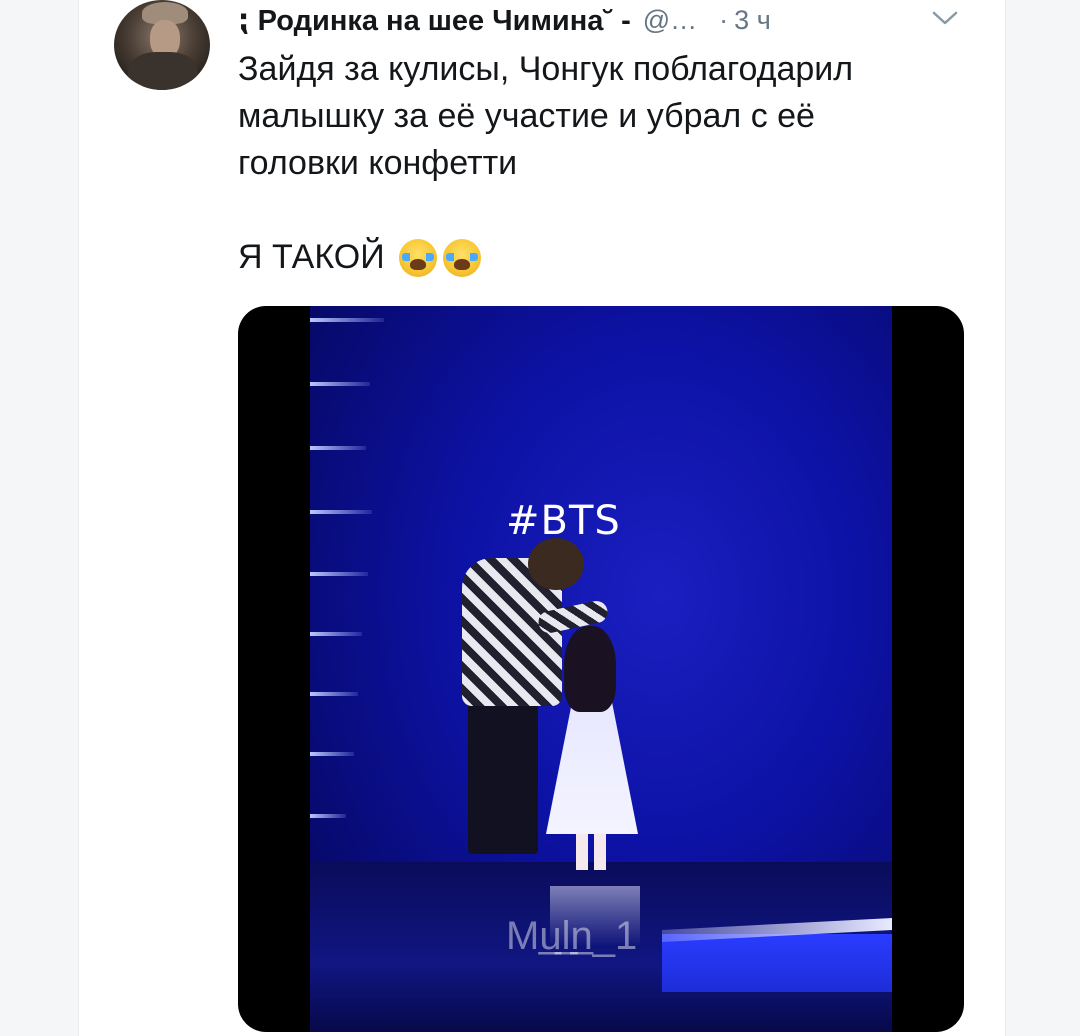 This screenshot has height=1036, width=1080. What do you see at coordinates (590, 669) in the screenshot?
I see `girl-head` at bounding box center [590, 669].